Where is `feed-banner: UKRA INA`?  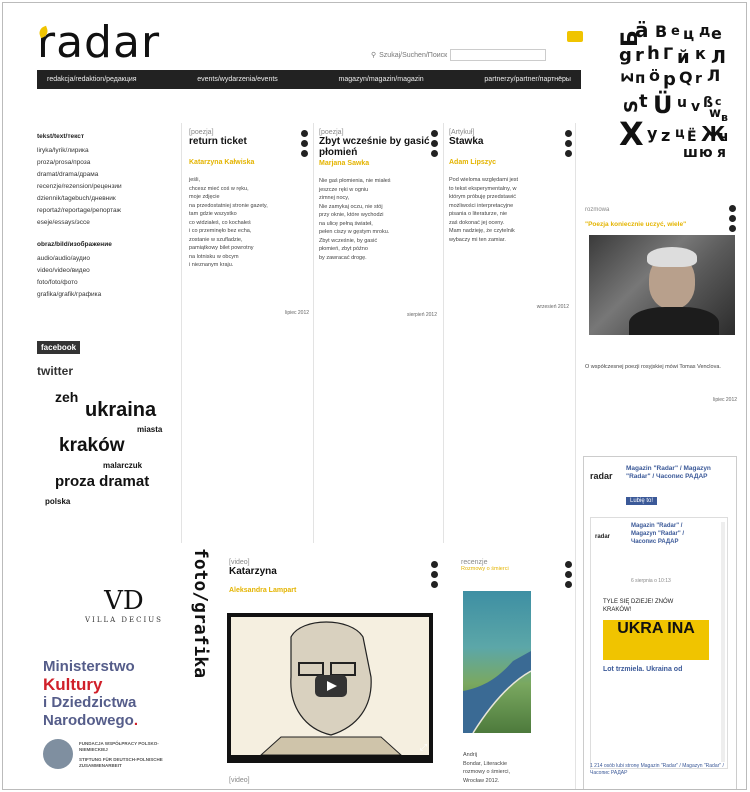
feed-banner: UKRA INA is located at coordinates (656, 640).